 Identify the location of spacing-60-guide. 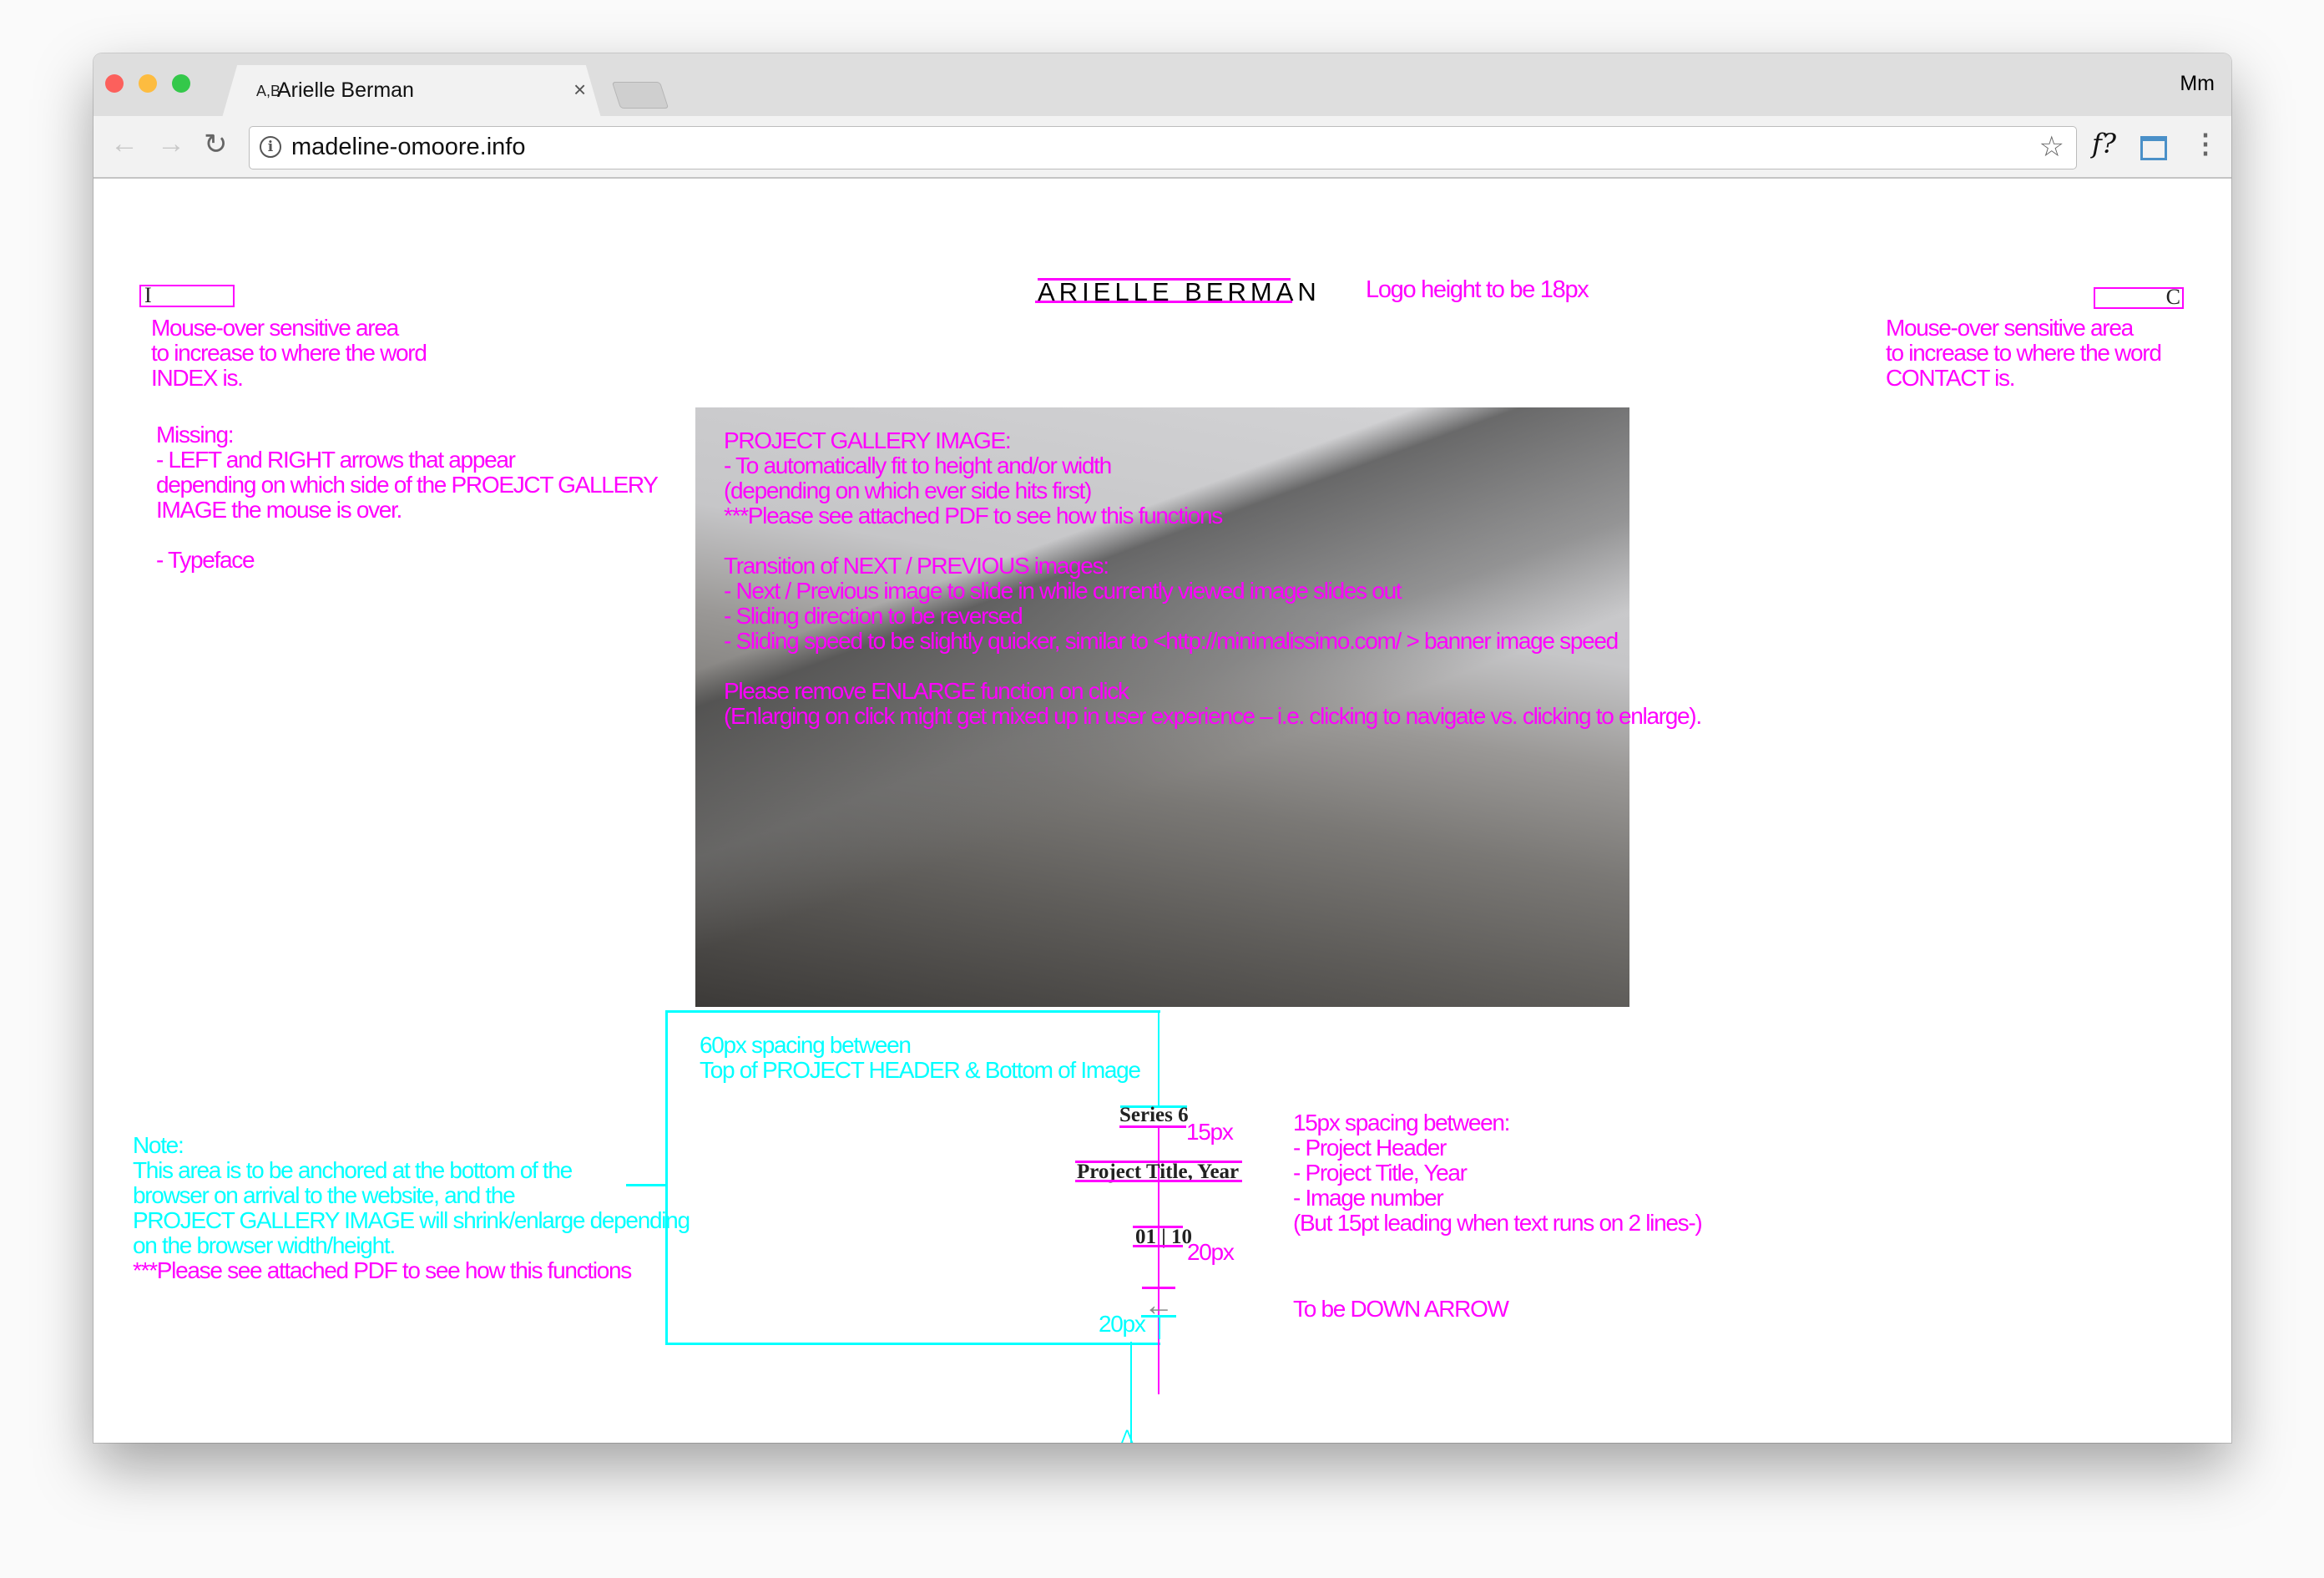
(1158, 1058).